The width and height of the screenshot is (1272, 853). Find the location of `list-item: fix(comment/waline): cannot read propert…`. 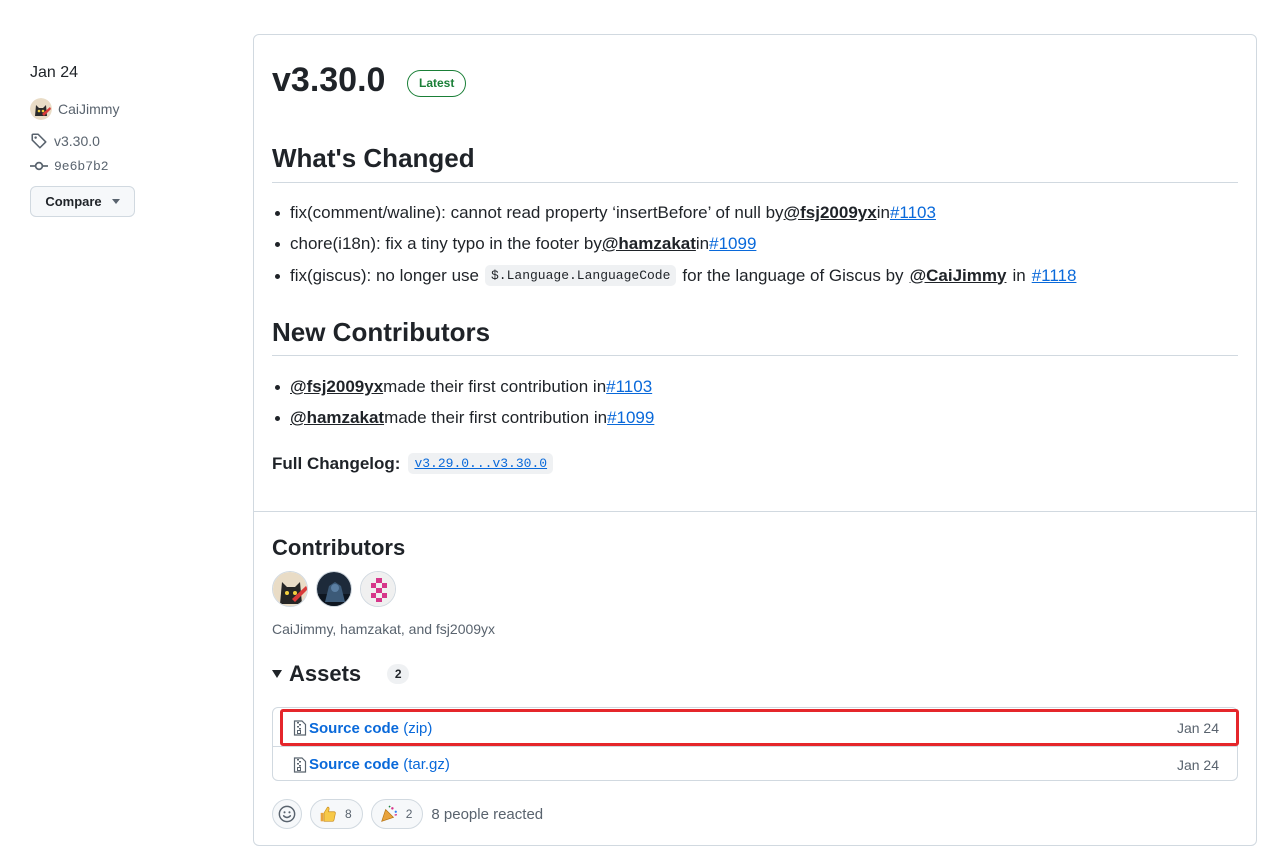

list-item: fix(comment/waline): cannot read propert… is located at coordinates (605, 213).